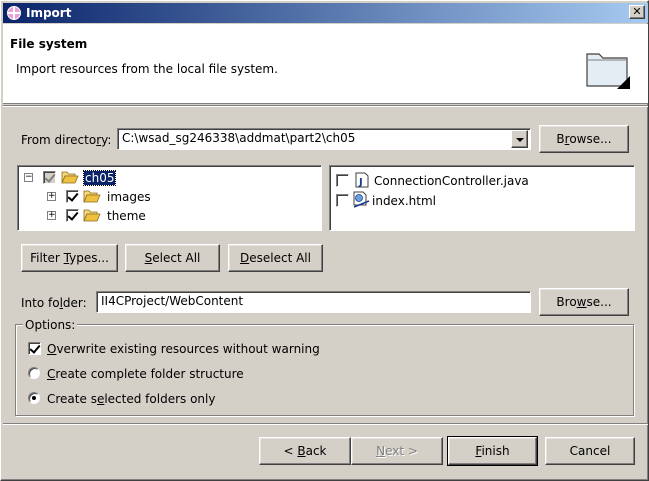  I want to click on from-directory-combo: C:\wsad_sg246338\addmat\part2\ch05, so click(324, 139).